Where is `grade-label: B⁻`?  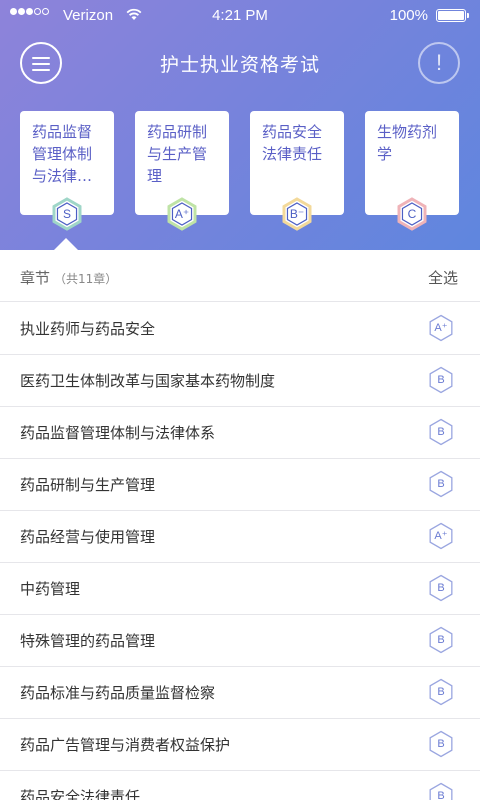
grade-label: B⁻ is located at coordinates (297, 214).